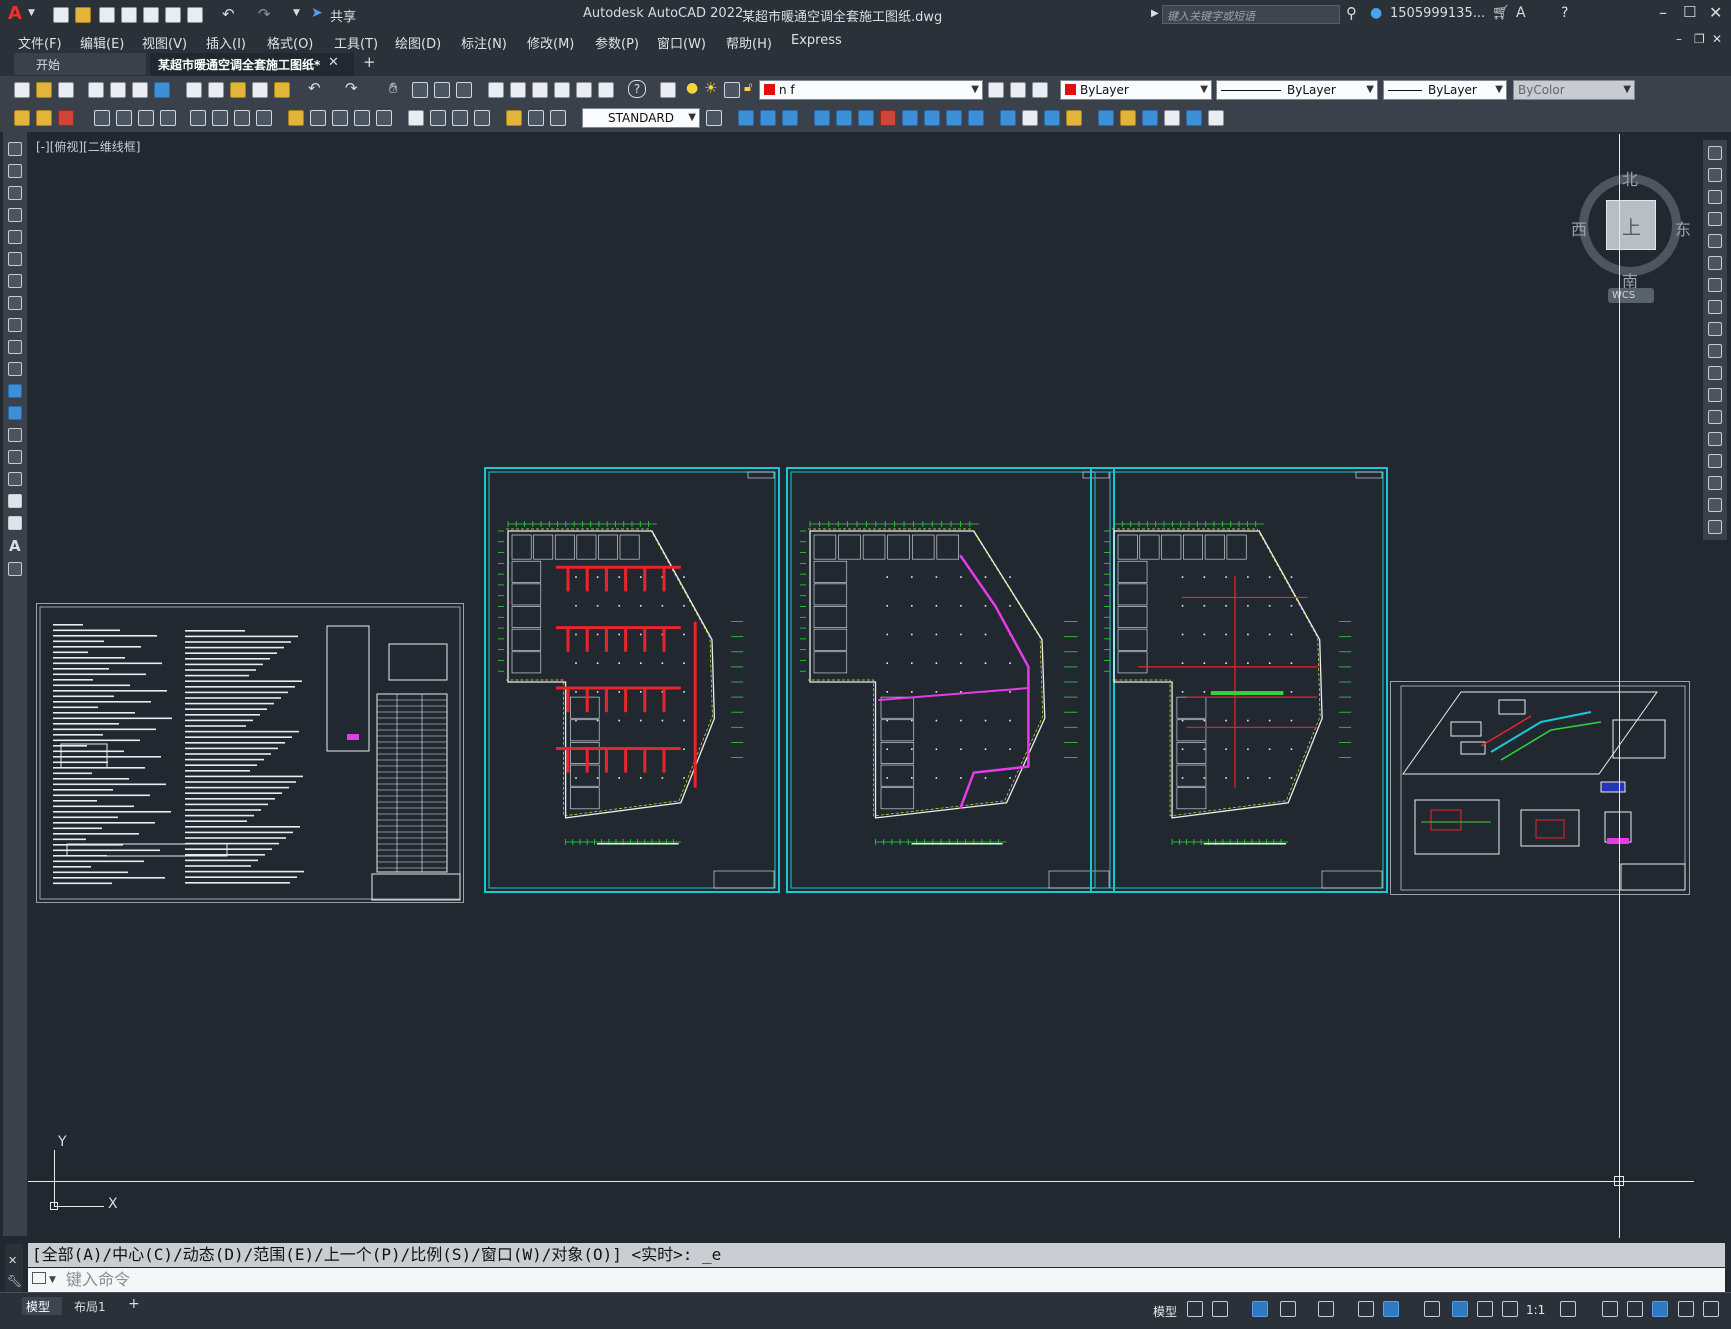 The height and width of the screenshot is (1329, 1731). I want to click on above-icon, so click(790, 118).